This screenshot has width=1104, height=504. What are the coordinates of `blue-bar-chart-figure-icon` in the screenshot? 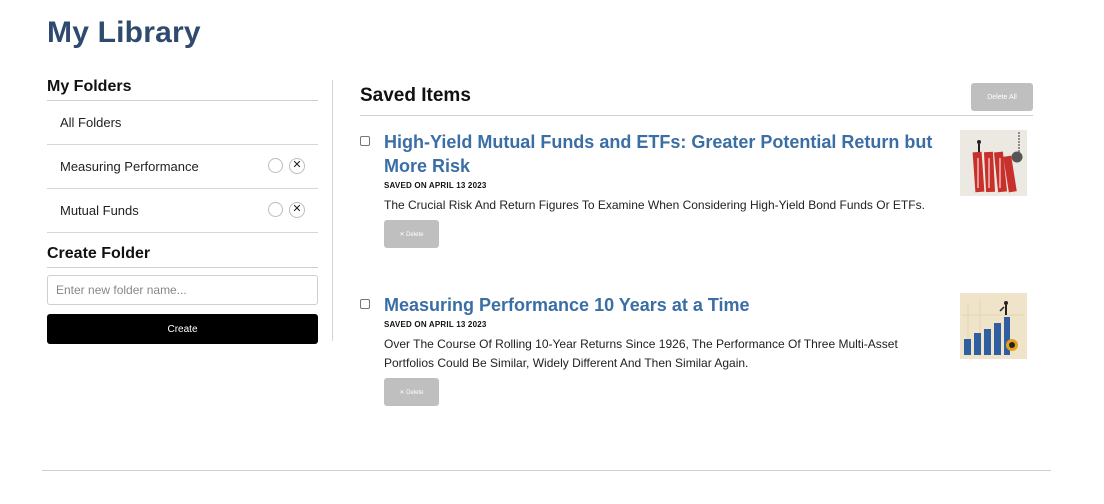 It's located at (993, 326).